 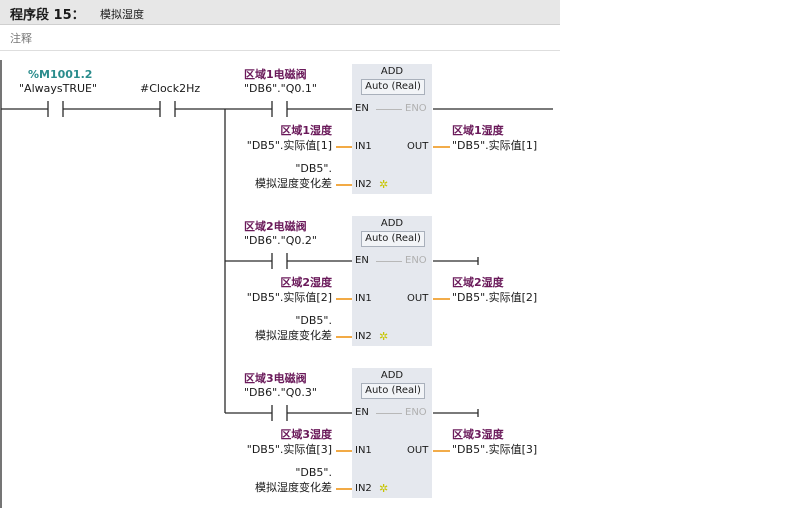 I want to click on add-block-3-in1: IN1, so click(x=363, y=450).